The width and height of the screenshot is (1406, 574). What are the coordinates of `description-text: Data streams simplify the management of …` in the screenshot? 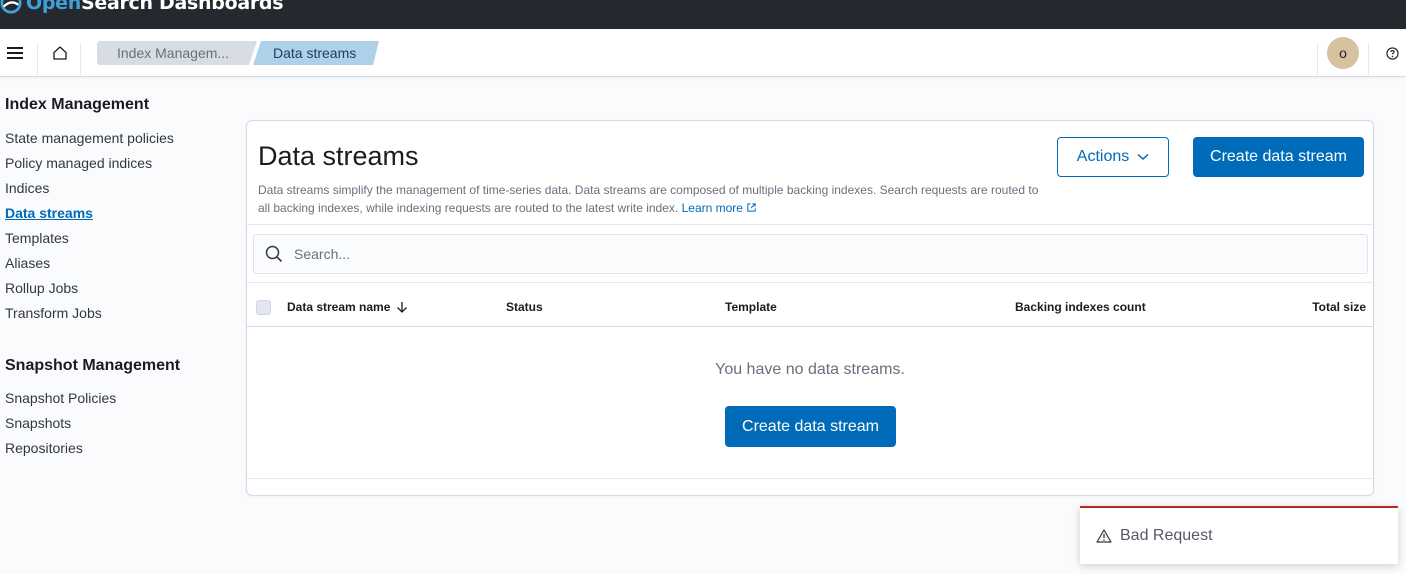 It's located at (648, 199).